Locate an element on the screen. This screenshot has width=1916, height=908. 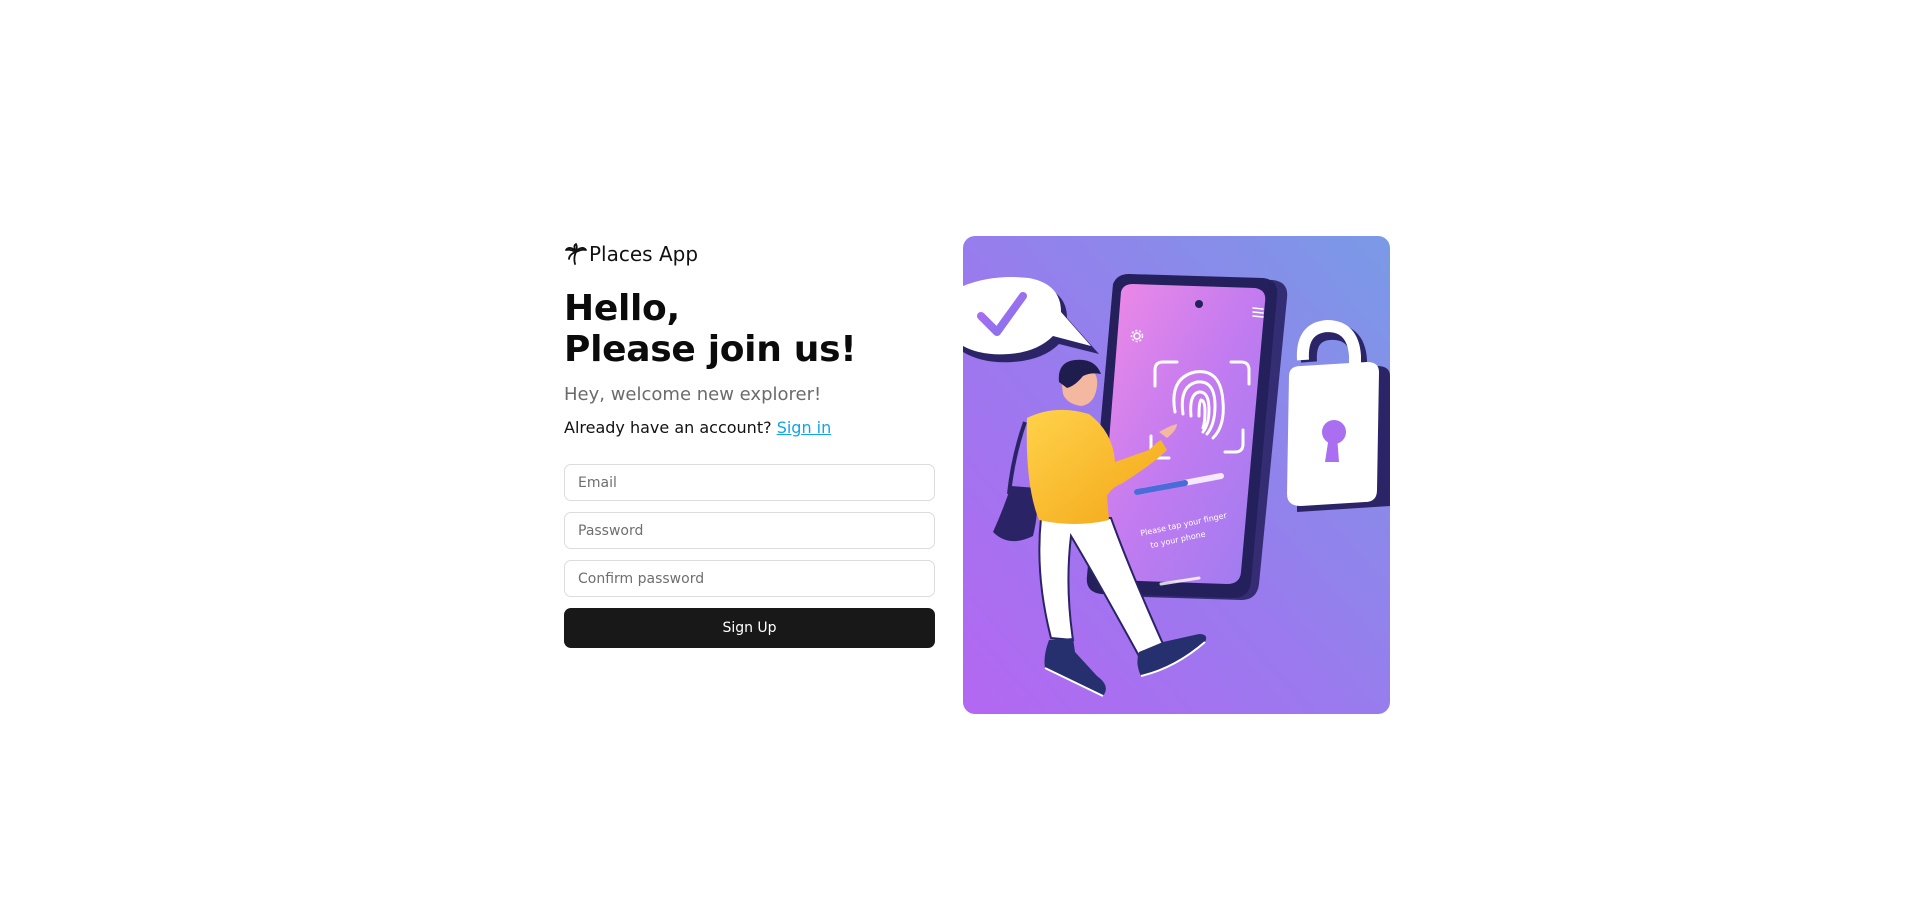
brand: Places App is located at coordinates (749, 254).